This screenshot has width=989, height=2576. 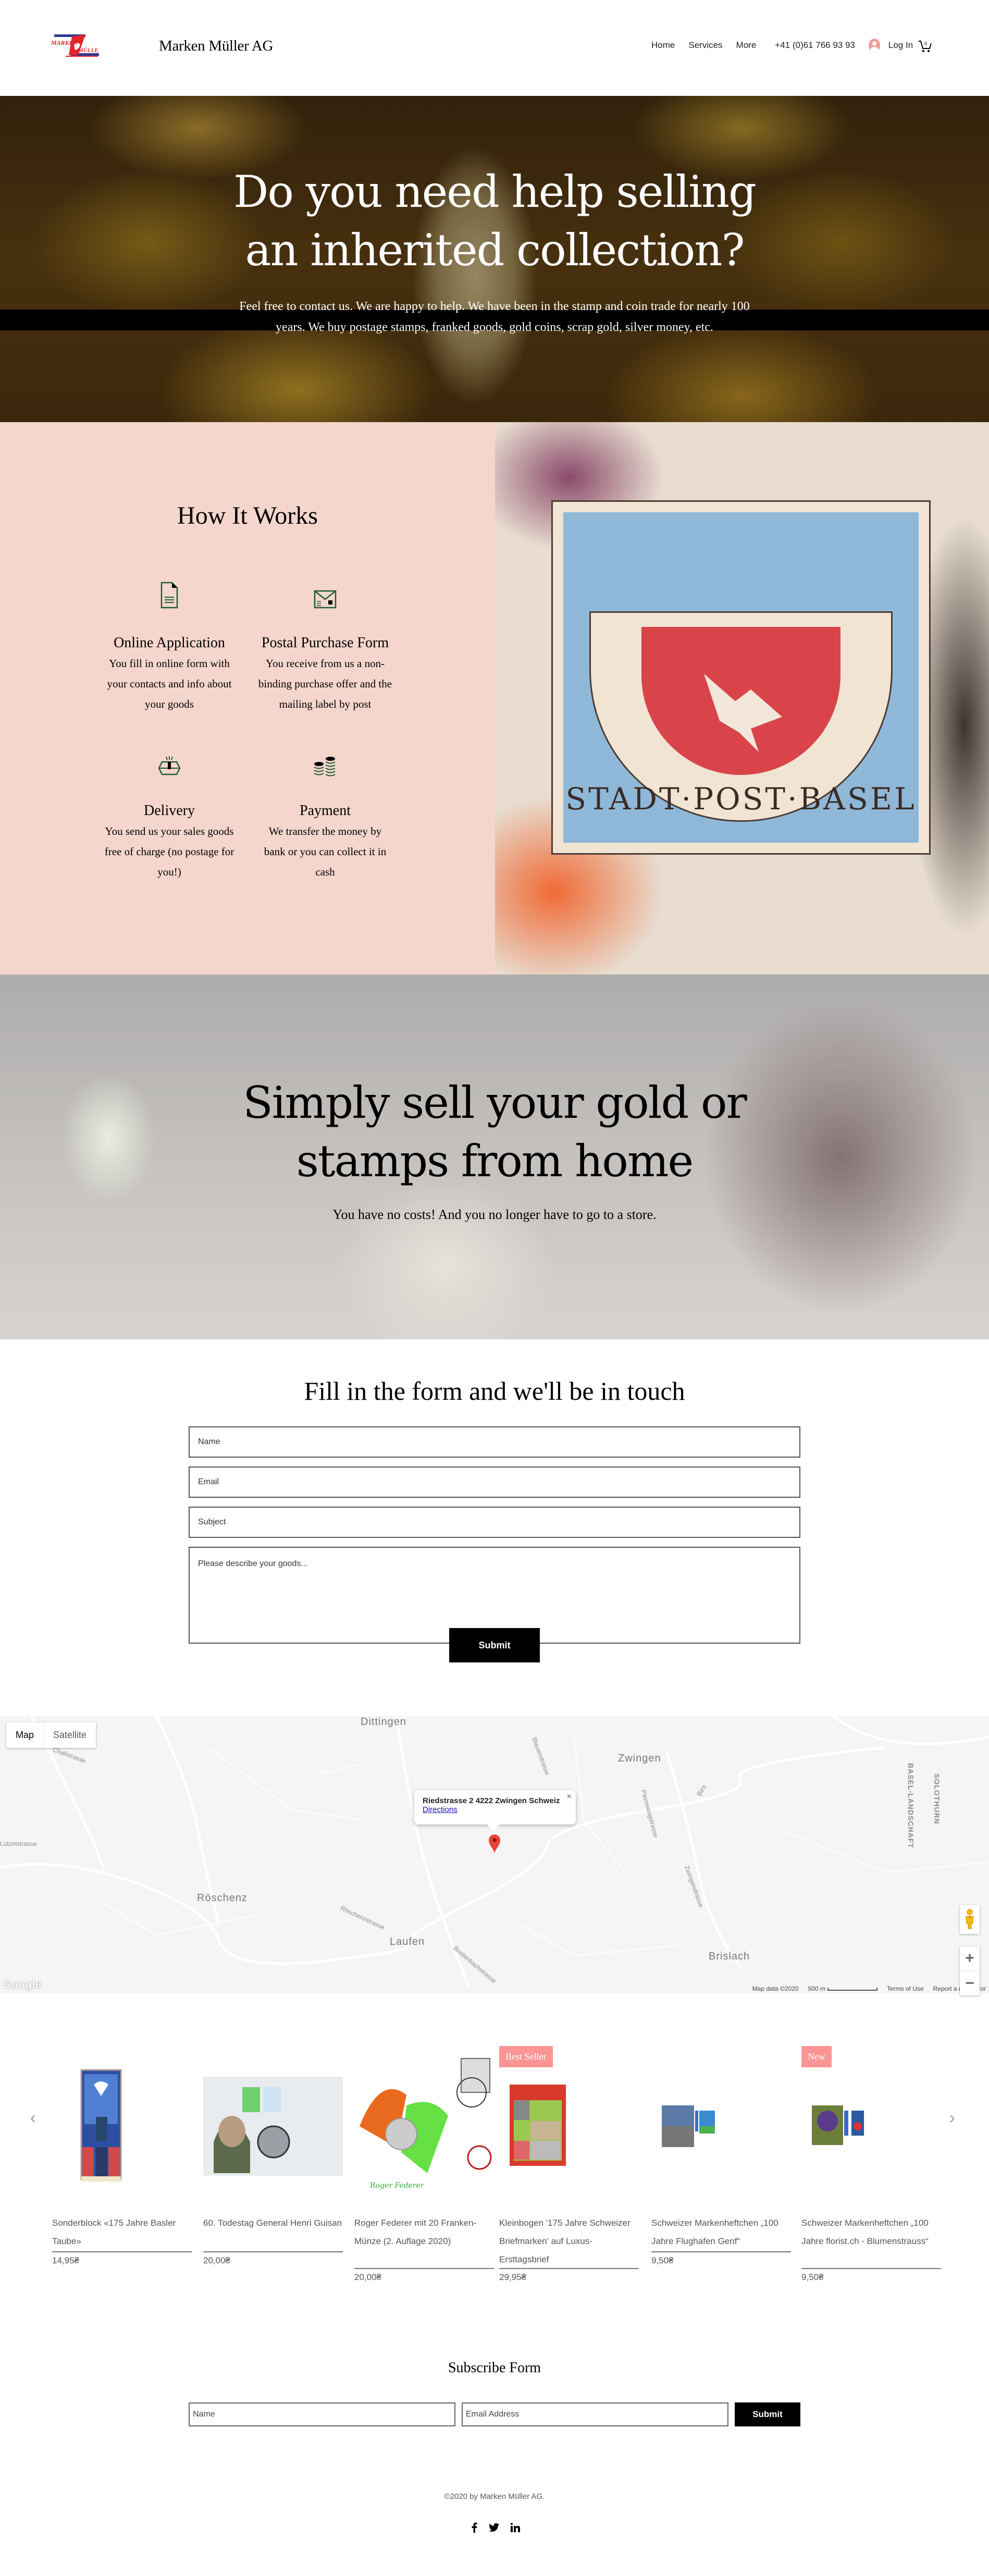 I want to click on twitter-icon, so click(x=494, y=2529).